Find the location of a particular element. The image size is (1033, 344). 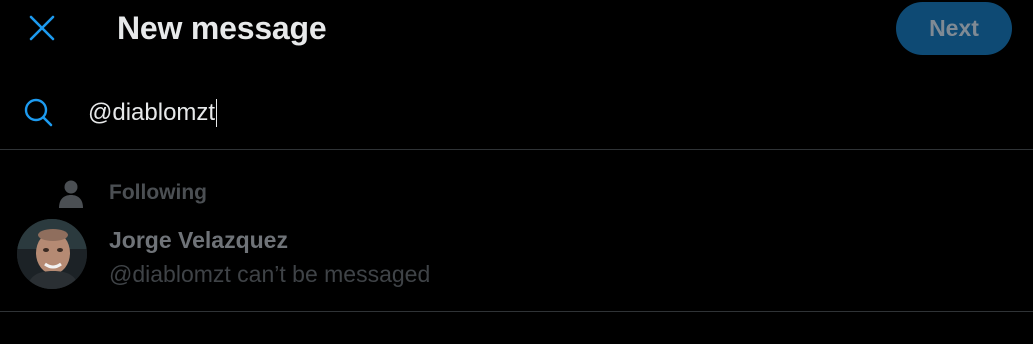

next-button: Next is located at coordinates (954, 28).